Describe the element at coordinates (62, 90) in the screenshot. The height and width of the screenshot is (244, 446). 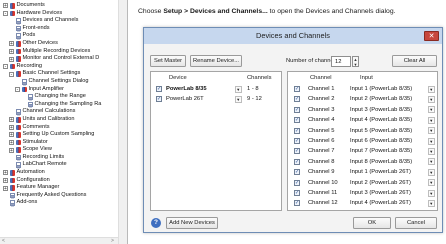
I see `tree-item: - Input Amplifier` at that location.